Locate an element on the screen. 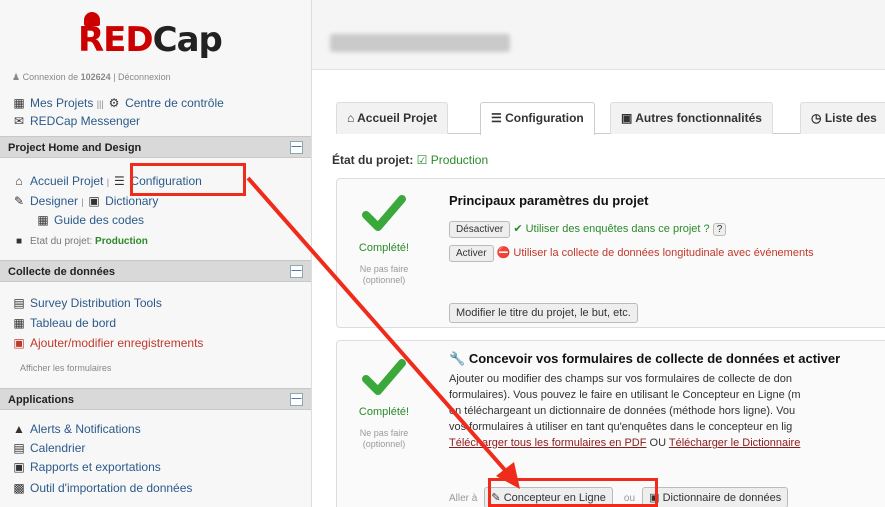 This screenshot has width=885, height=507. codebook-icon: ▦ is located at coordinates (43, 220).